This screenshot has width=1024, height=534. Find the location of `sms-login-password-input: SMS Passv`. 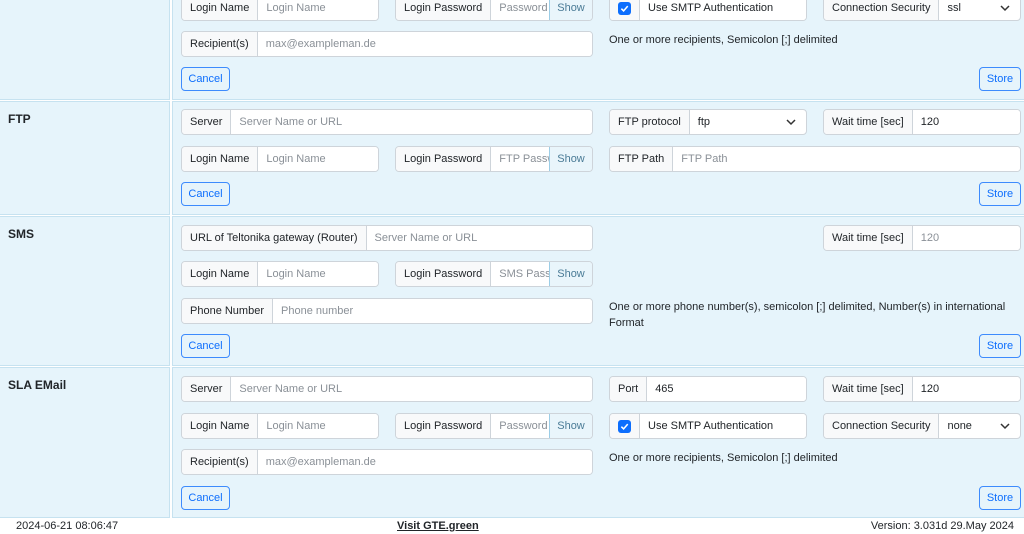

sms-login-password-input: SMS Passv is located at coordinates (520, 274).